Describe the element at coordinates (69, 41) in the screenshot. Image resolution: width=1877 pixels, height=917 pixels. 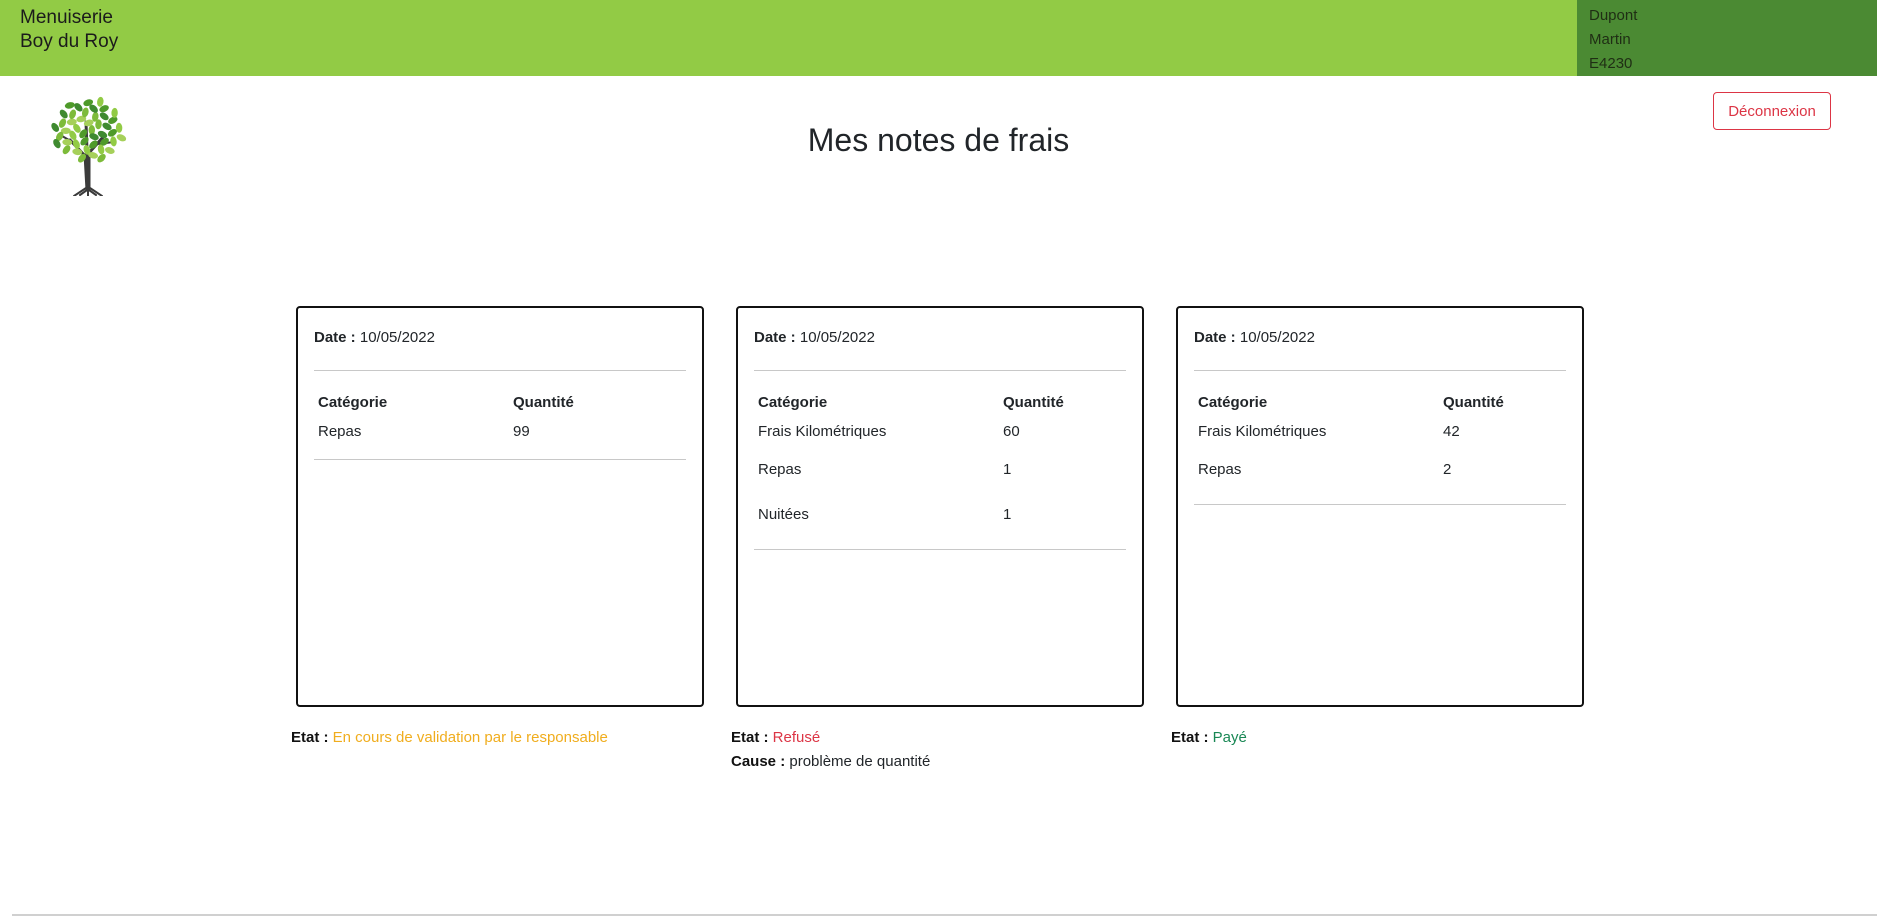
I see `company-name-line2: Boy du Roy` at that location.